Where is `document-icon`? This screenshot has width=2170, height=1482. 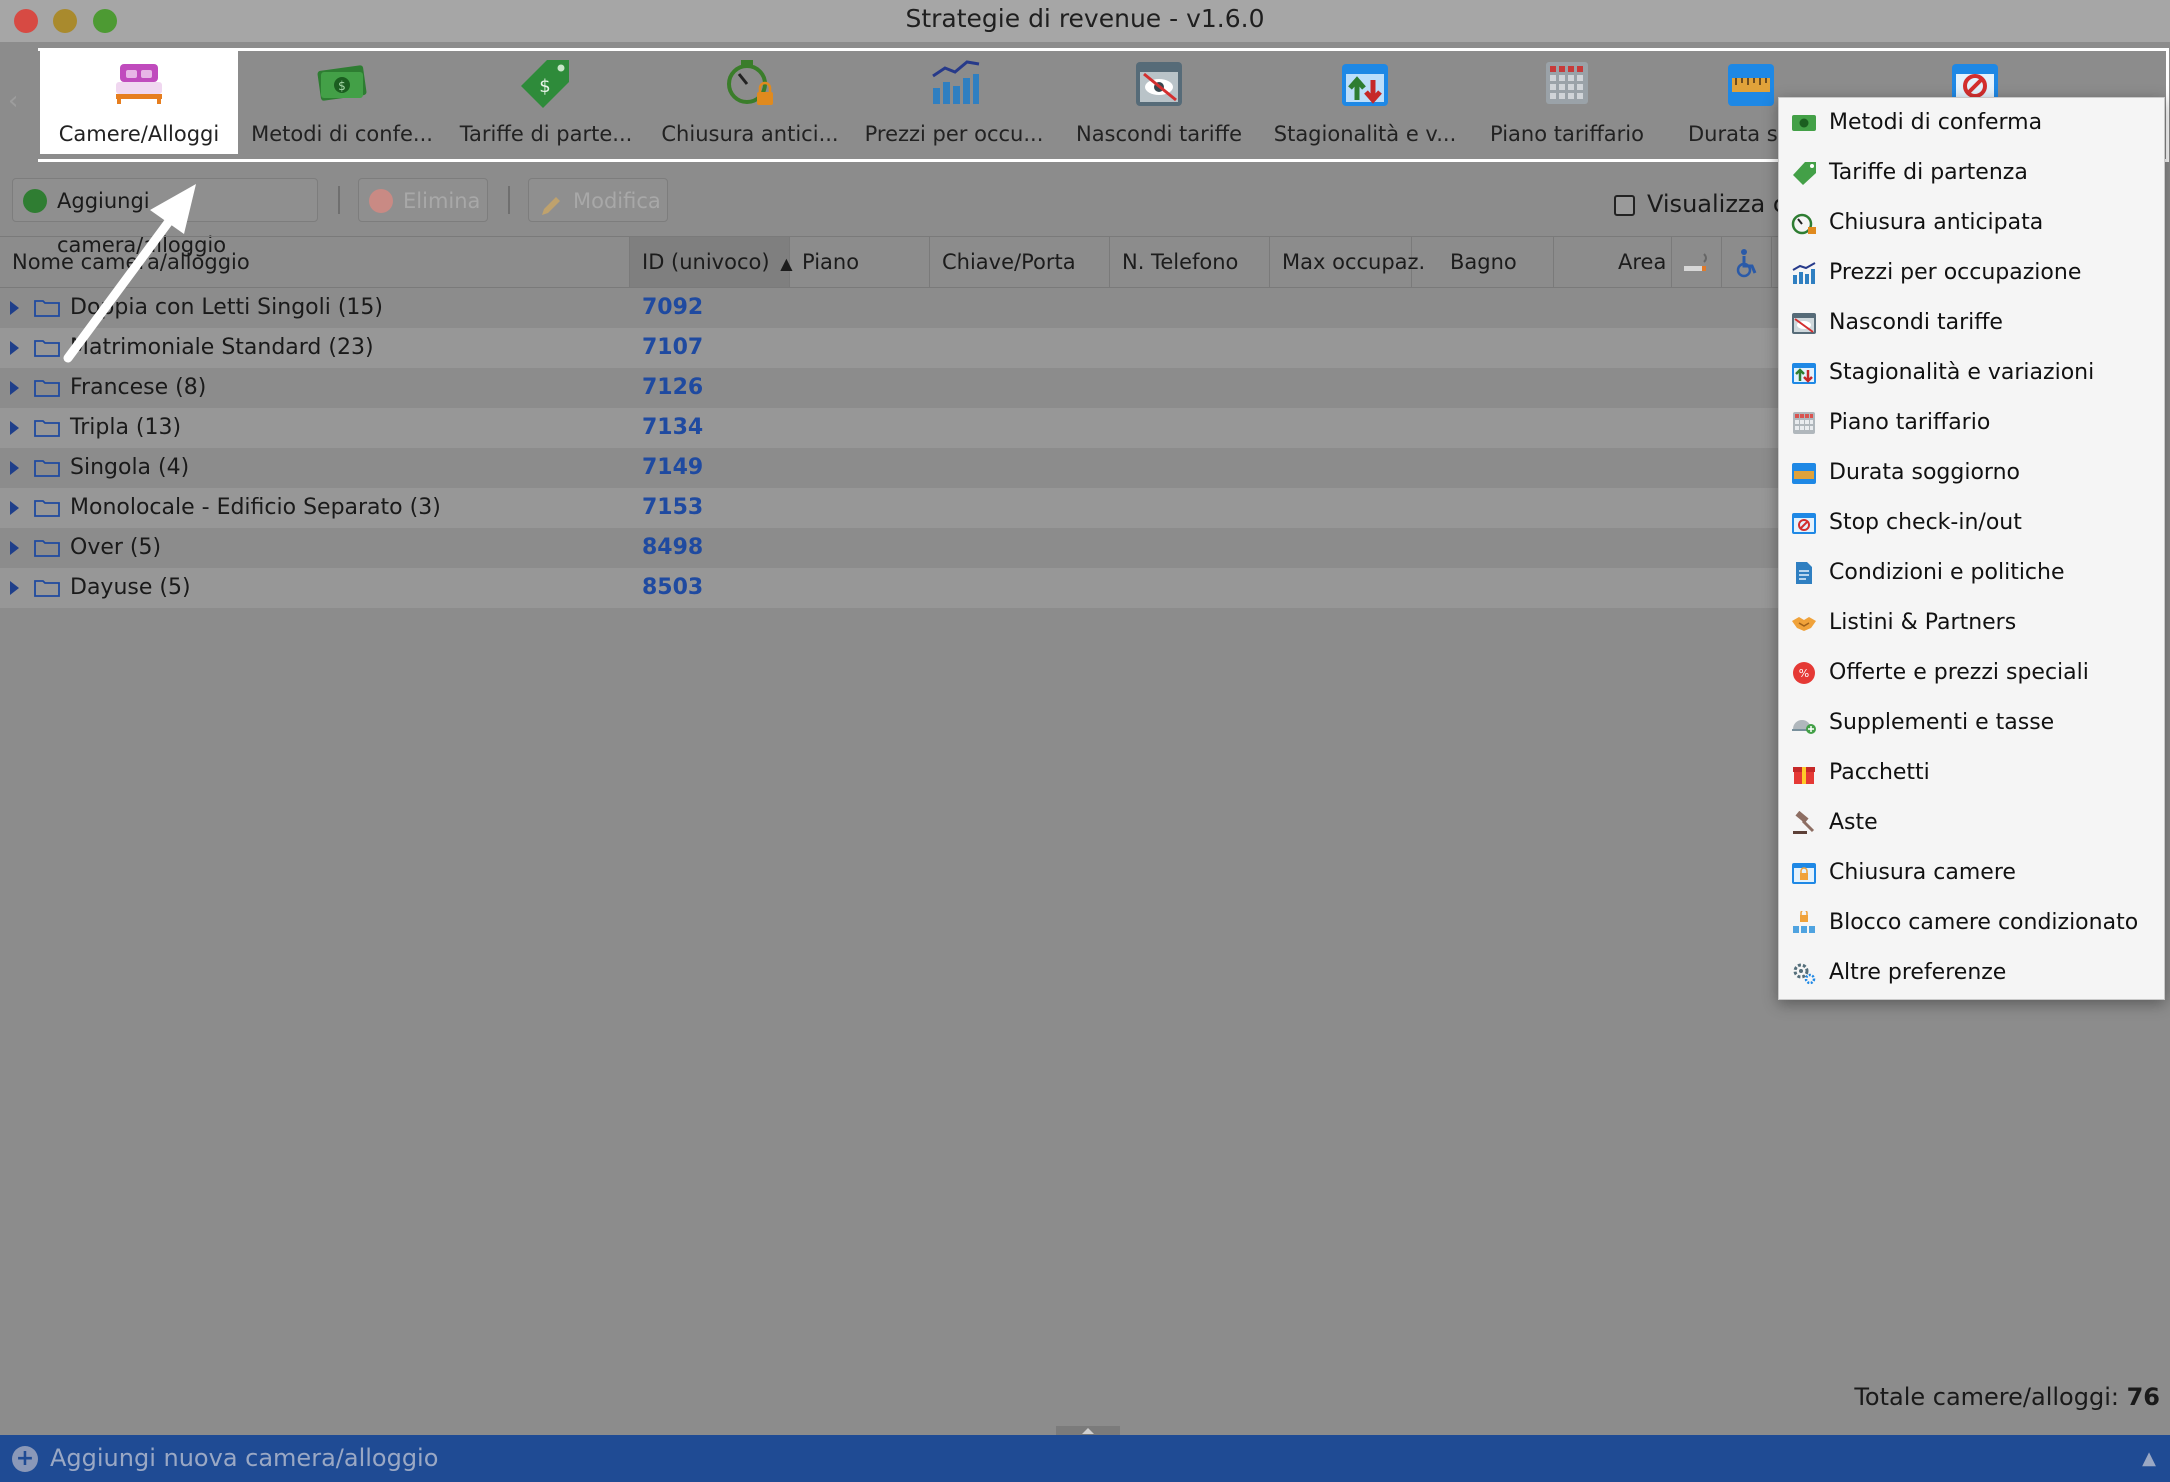 document-icon is located at coordinates (1804, 573).